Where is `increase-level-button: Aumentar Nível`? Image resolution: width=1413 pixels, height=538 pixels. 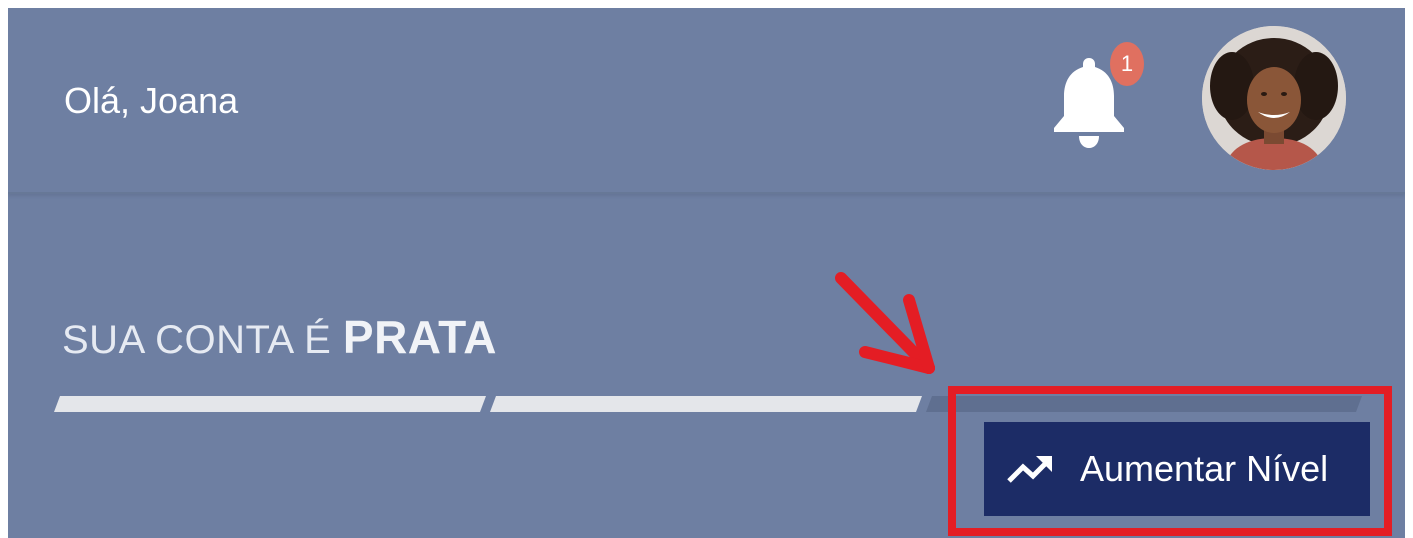 increase-level-button: Aumentar Nível is located at coordinates (1177, 469).